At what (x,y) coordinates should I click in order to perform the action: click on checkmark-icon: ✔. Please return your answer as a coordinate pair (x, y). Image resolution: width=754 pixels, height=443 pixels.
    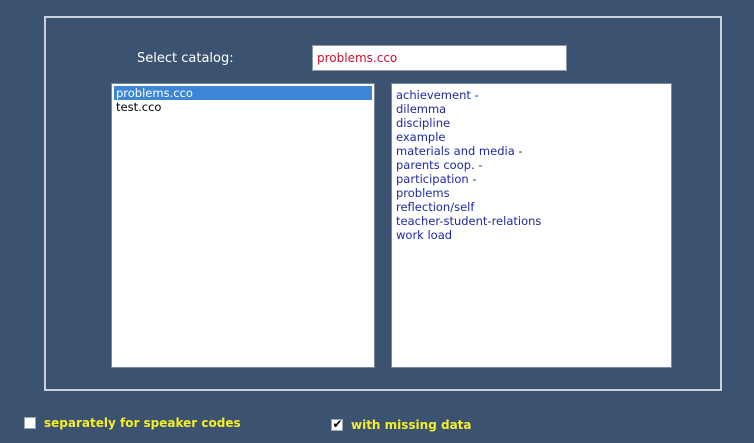
    Looking at the image, I should click on (337, 424).